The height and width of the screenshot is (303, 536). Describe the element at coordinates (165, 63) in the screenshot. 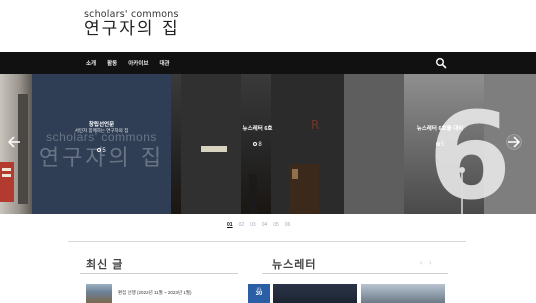

I see `nav-item-rental: 대관` at that location.